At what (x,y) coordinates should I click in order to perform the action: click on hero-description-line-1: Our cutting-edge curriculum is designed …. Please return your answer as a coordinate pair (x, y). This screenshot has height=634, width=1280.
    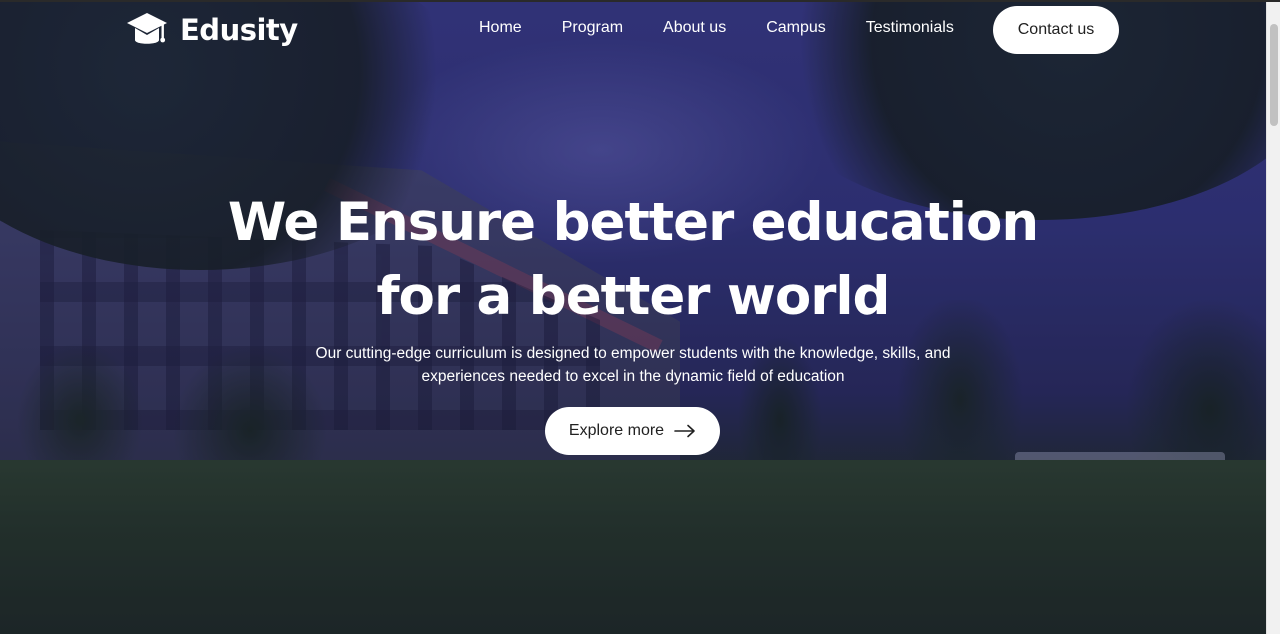
    Looking at the image, I should click on (633, 353).